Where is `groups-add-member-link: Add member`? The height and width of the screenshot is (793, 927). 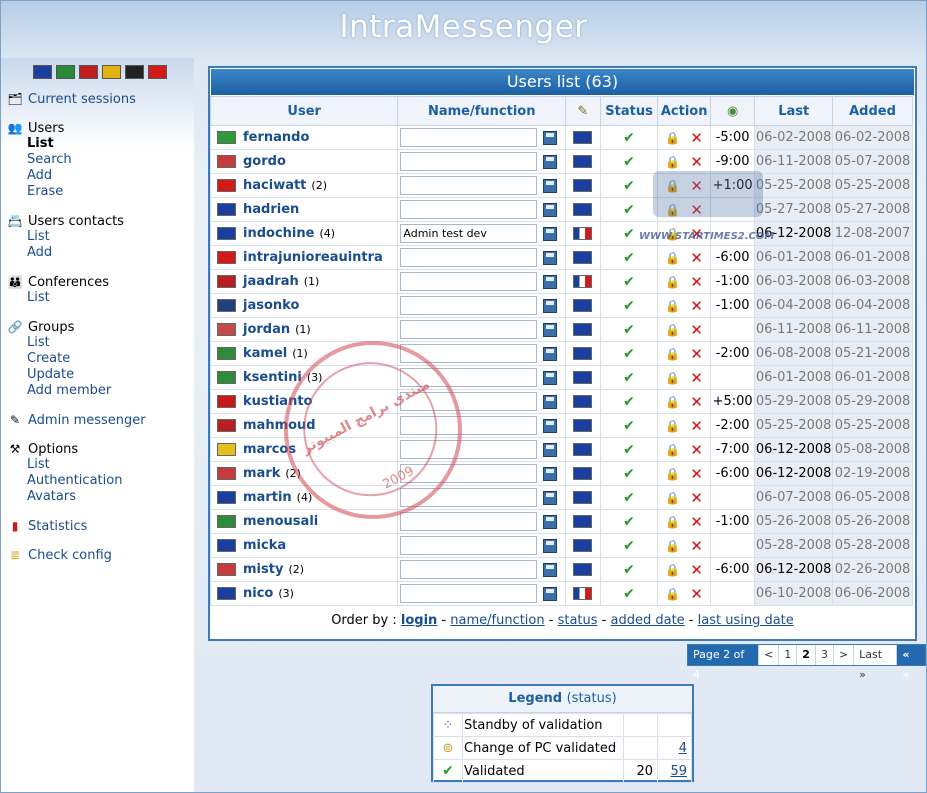 groups-add-member-link: Add member is located at coordinates (69, 391).